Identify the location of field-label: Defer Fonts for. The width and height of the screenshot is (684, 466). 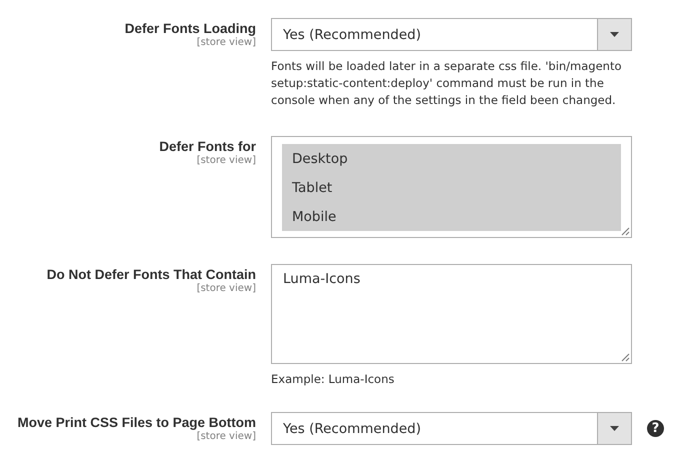
(207, 146).